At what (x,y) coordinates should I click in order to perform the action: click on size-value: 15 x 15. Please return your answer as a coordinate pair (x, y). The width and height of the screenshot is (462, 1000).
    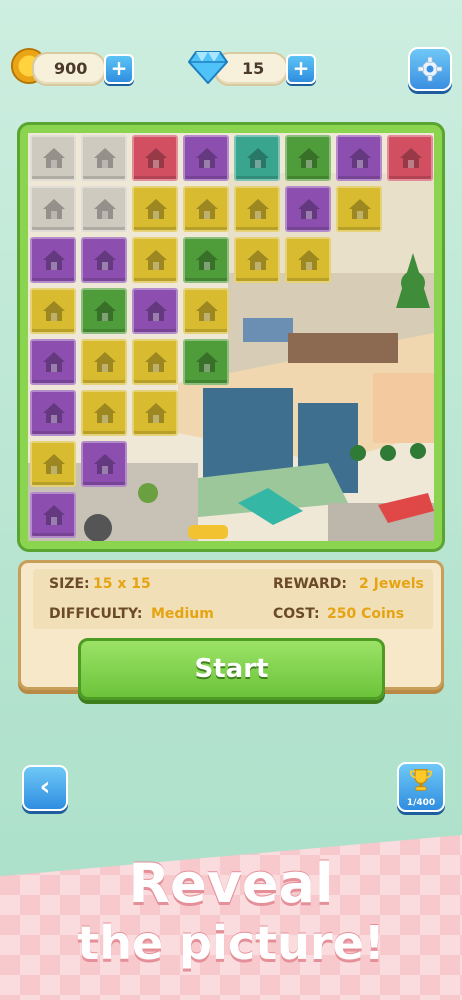
    Looking at the image, I should click on (122, 584).